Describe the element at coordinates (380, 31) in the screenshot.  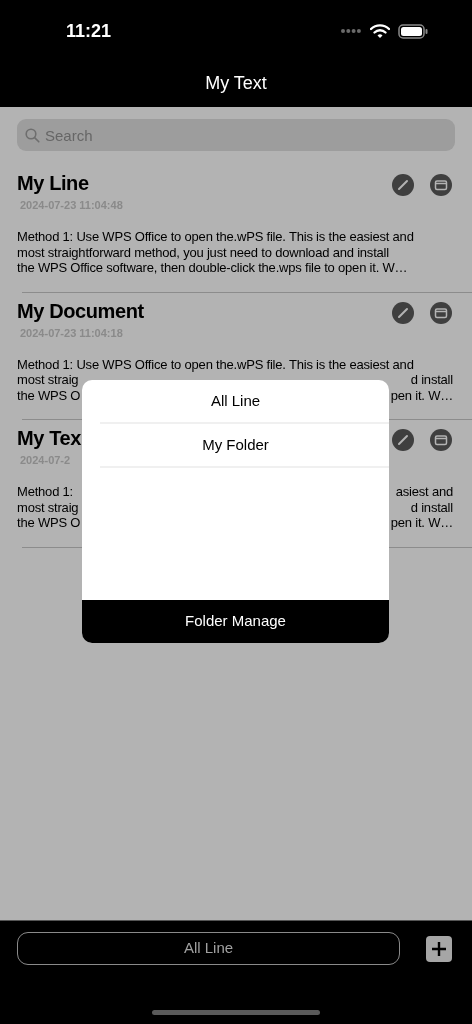
I see `wifi-icon` at that location.